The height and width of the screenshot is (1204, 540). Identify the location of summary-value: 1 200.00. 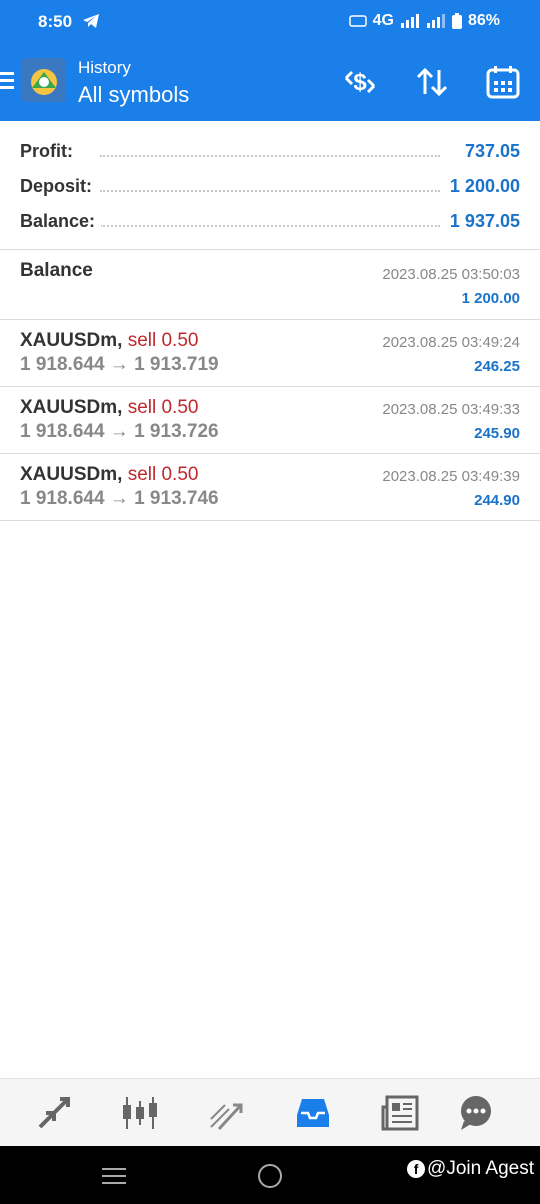
(481, 186).